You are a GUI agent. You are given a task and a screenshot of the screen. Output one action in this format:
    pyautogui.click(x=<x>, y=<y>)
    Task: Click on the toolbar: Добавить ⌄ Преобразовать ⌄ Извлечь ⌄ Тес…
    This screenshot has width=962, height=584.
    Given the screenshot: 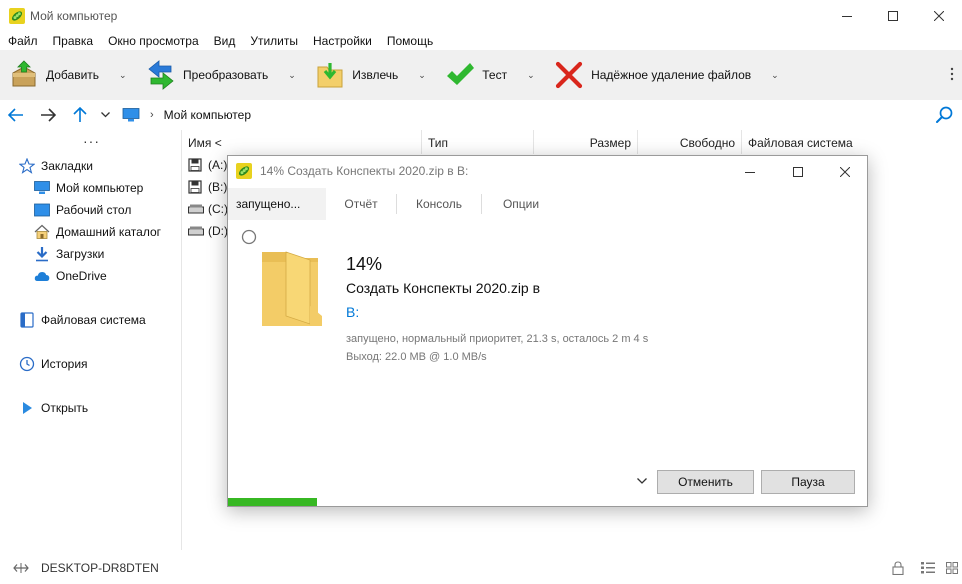 What is the action you would take?
    pyautogui.click(x=481, y=75)
    